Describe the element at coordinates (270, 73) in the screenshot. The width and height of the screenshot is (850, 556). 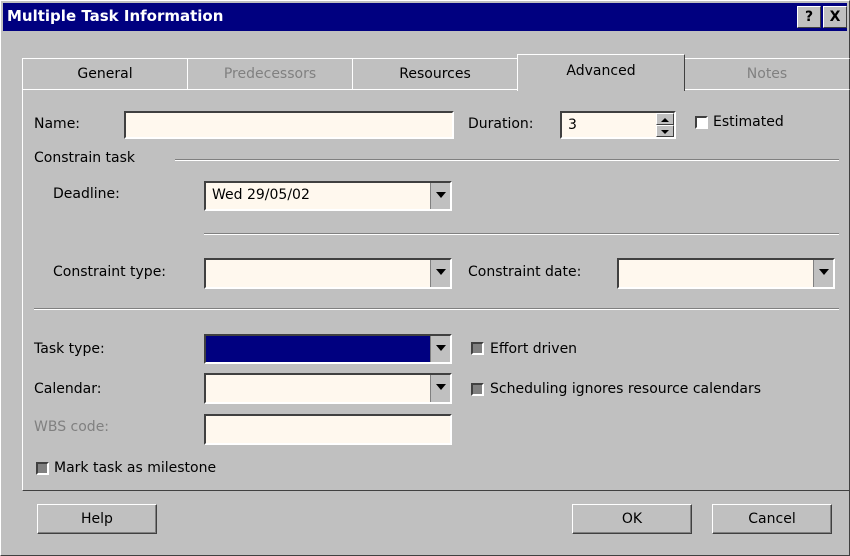
I see `tab-predecessors: Predecessors` at that location.